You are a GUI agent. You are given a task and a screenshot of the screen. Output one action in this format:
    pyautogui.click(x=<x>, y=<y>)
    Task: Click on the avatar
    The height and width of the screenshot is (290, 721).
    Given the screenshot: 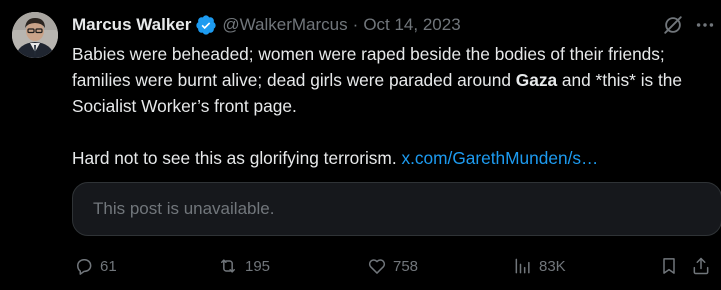 What is the action you would take?
    pyautogui.click(x=35, y=35)
    